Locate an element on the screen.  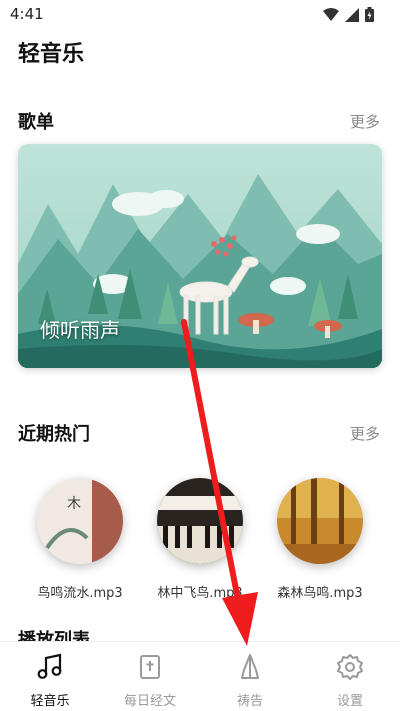
track-cover: 木 is located at coordinates (80, 521).